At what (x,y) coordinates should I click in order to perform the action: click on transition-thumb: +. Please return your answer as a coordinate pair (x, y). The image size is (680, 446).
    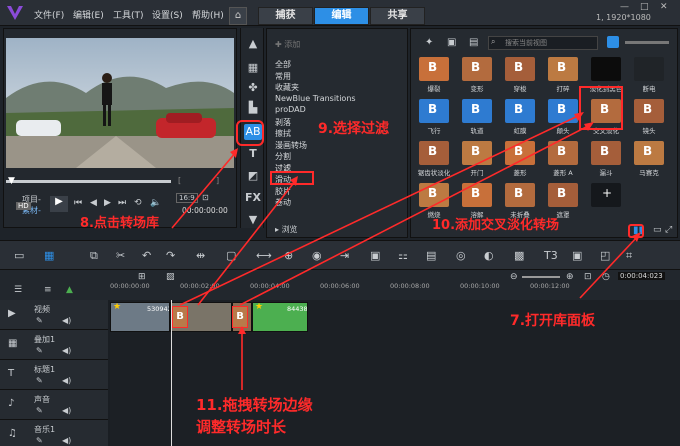
    Looking at the image, I should click on (606, 195).